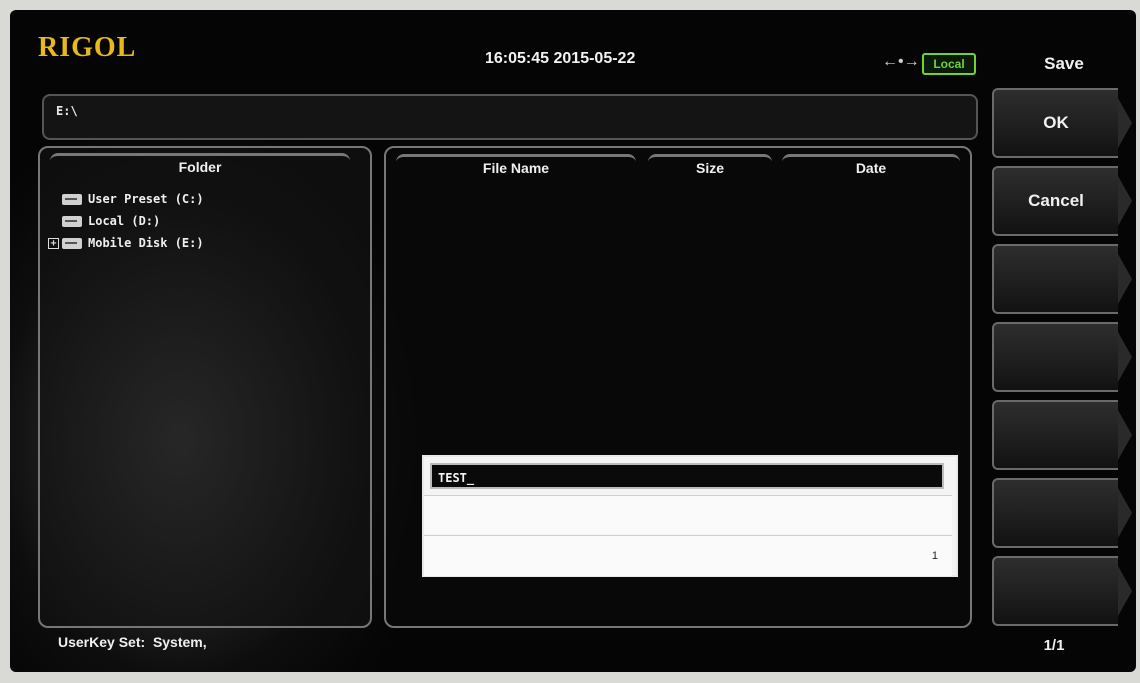  I want to click on userkey-value: System,, so click(179, 642).